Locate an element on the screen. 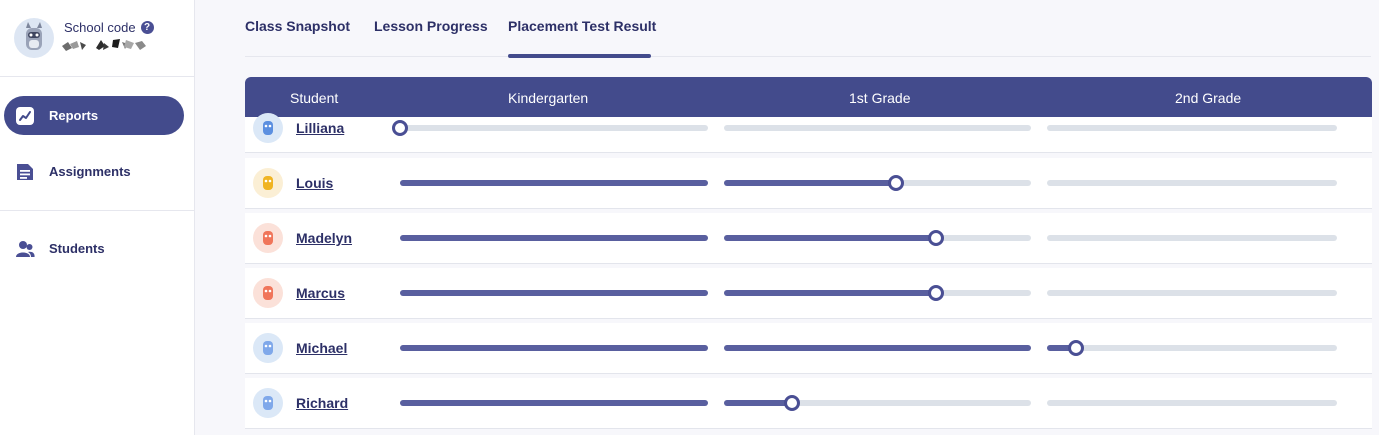 This screenshot has height=435, width=1379. tab-class-snapshot: Class Snapshot is located at coordinates (297, 26).